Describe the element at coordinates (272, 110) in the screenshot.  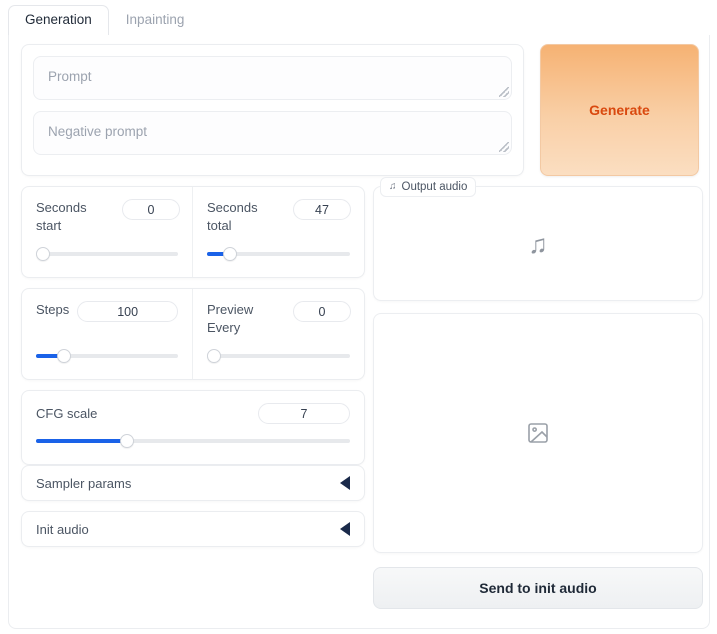
I see `prompt-card` at that location.